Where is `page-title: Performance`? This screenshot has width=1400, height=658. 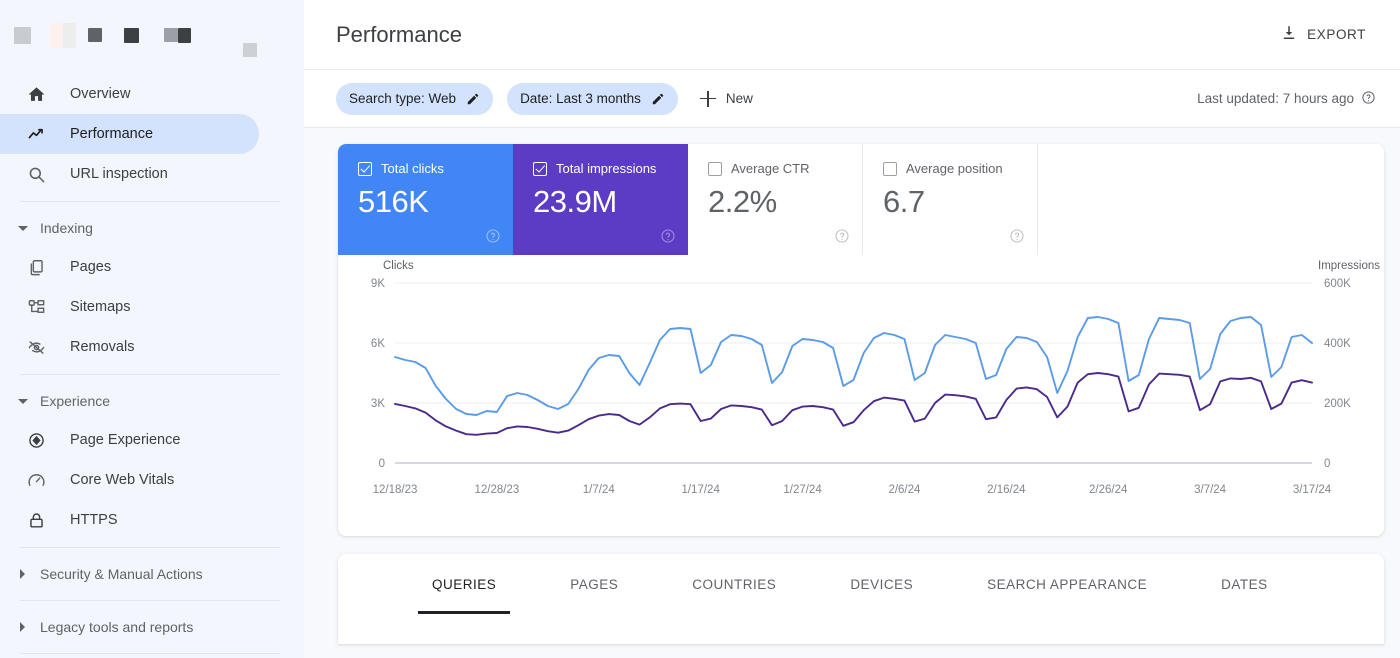
page-title: Performance is located at coordinates (399, 34).